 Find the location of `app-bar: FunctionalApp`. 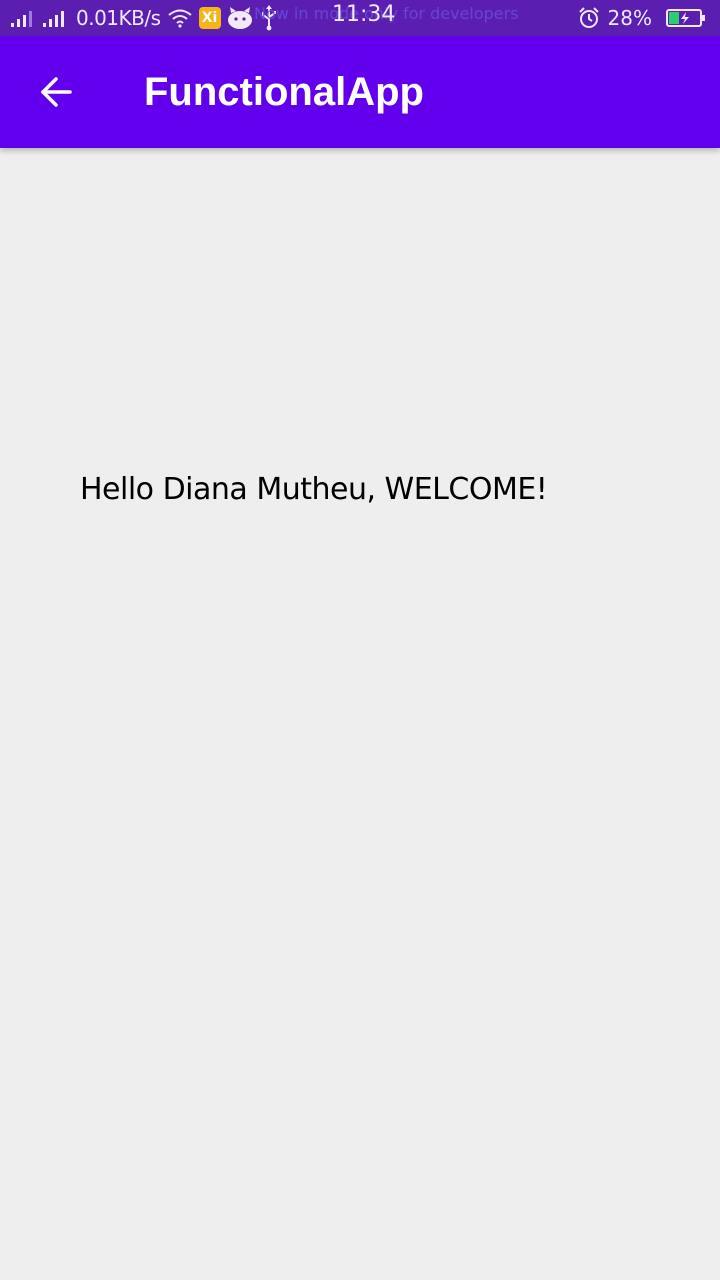

app-bar: FunctionalApp is located at coordinates (360, 92).